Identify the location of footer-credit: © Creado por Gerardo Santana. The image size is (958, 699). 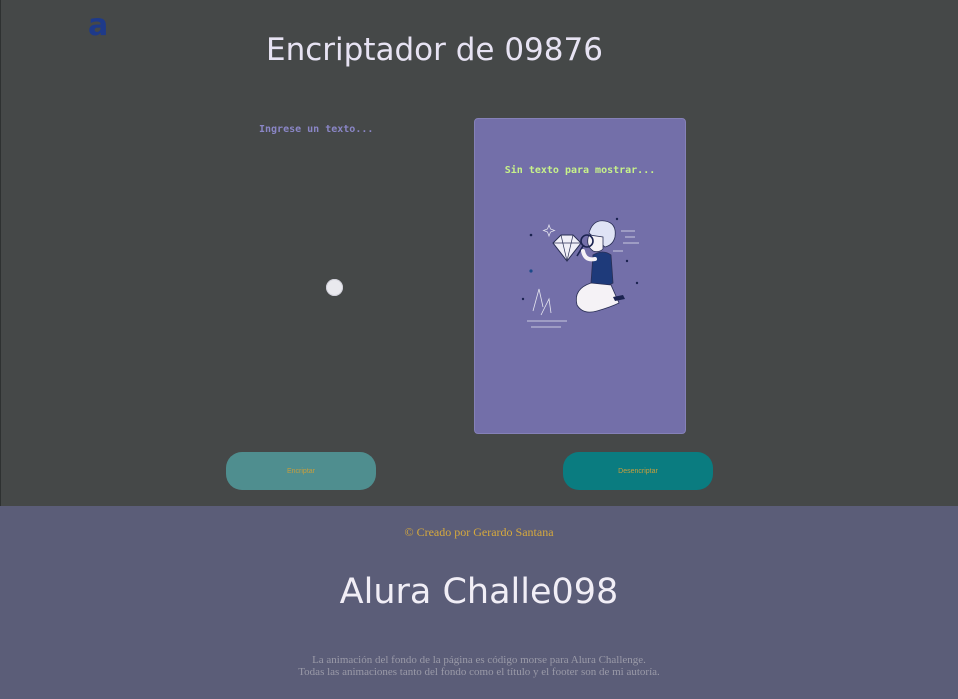
(479, 532).